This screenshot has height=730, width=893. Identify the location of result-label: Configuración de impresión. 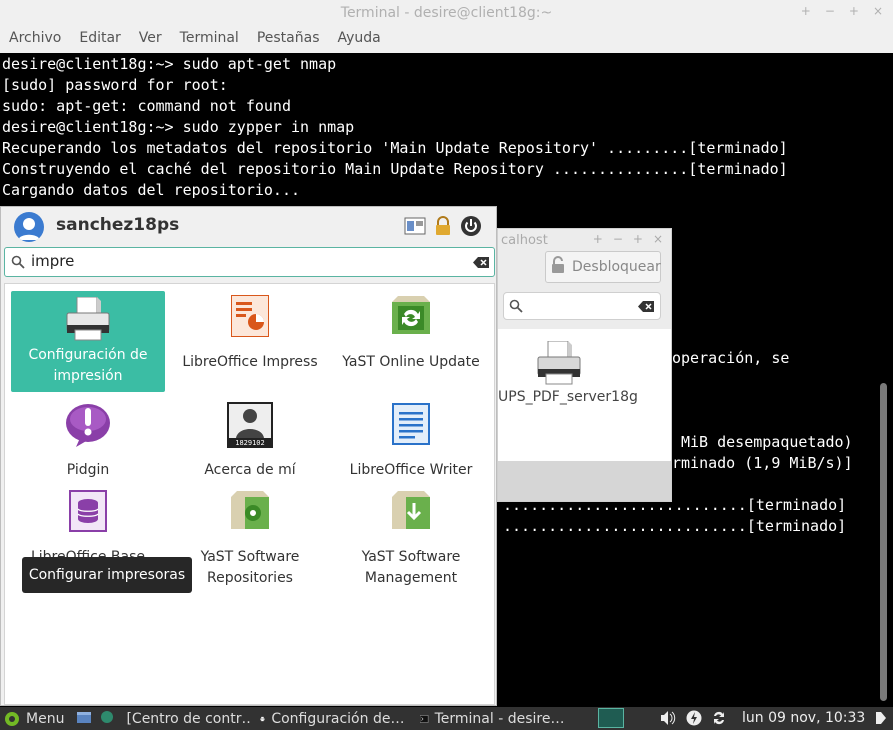
(88, 365).